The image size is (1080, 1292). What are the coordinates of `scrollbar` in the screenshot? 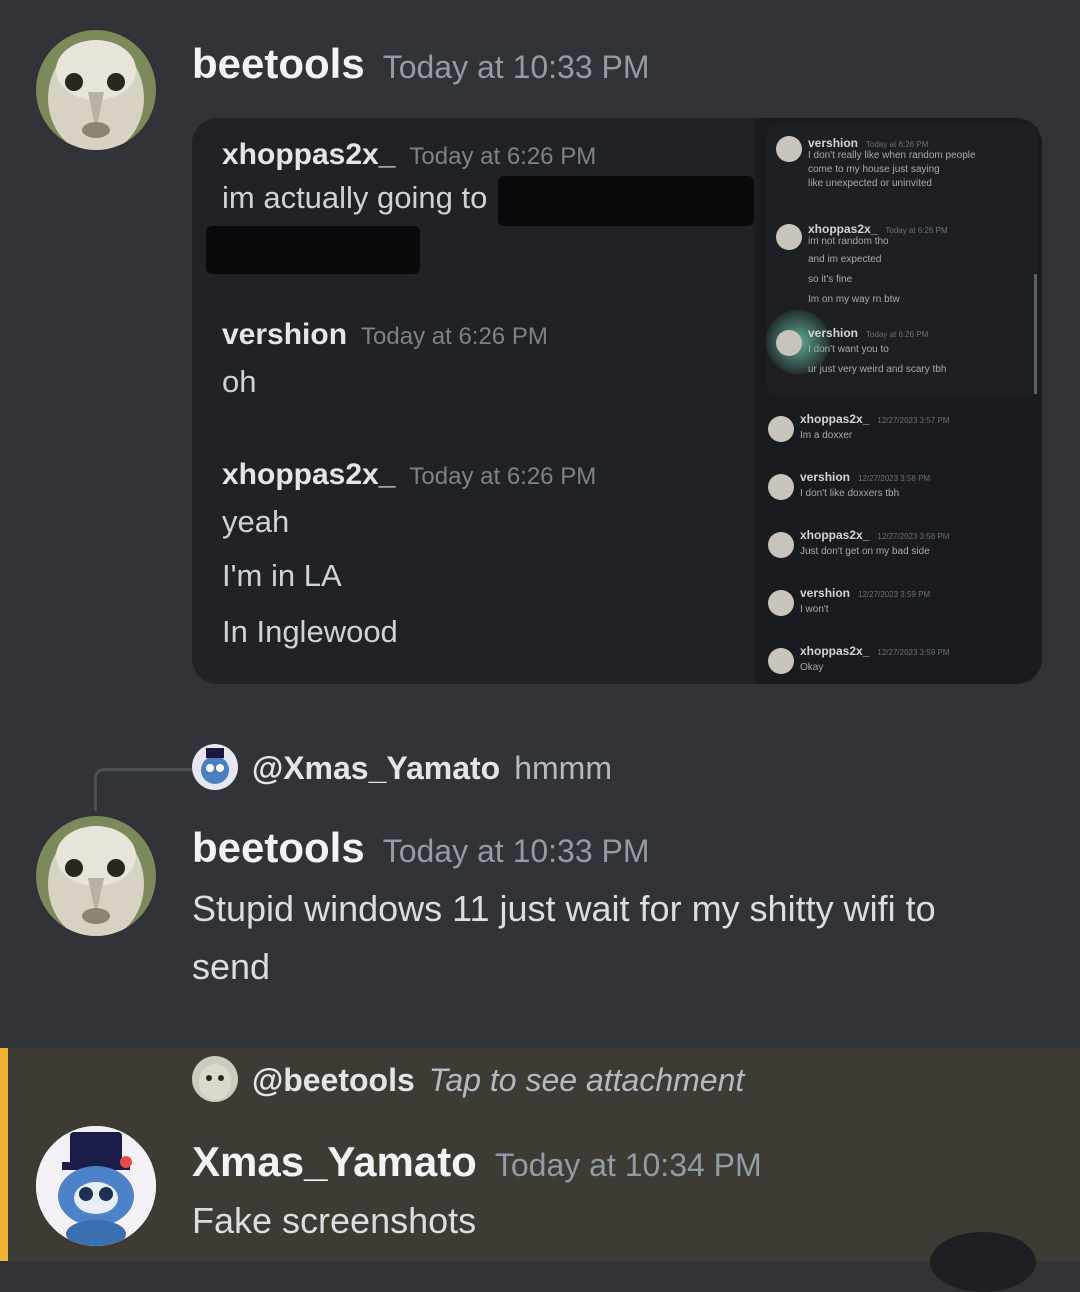 It's located at (1035, 334).